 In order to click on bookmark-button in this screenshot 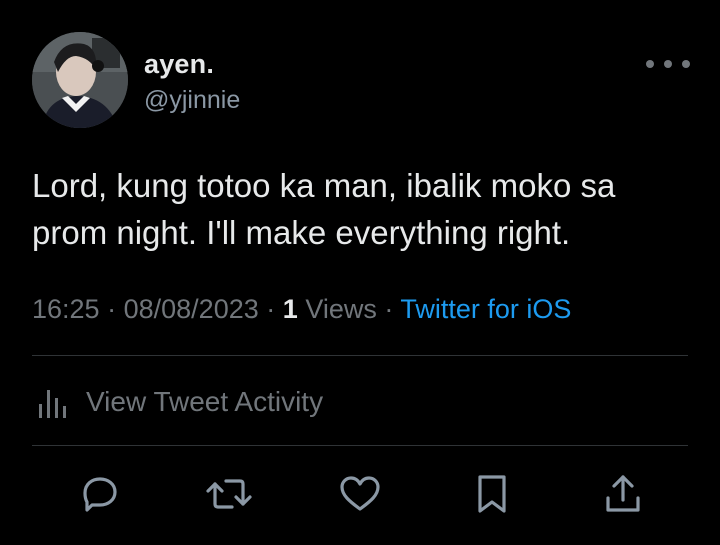, I will do `click(492, 494)`.